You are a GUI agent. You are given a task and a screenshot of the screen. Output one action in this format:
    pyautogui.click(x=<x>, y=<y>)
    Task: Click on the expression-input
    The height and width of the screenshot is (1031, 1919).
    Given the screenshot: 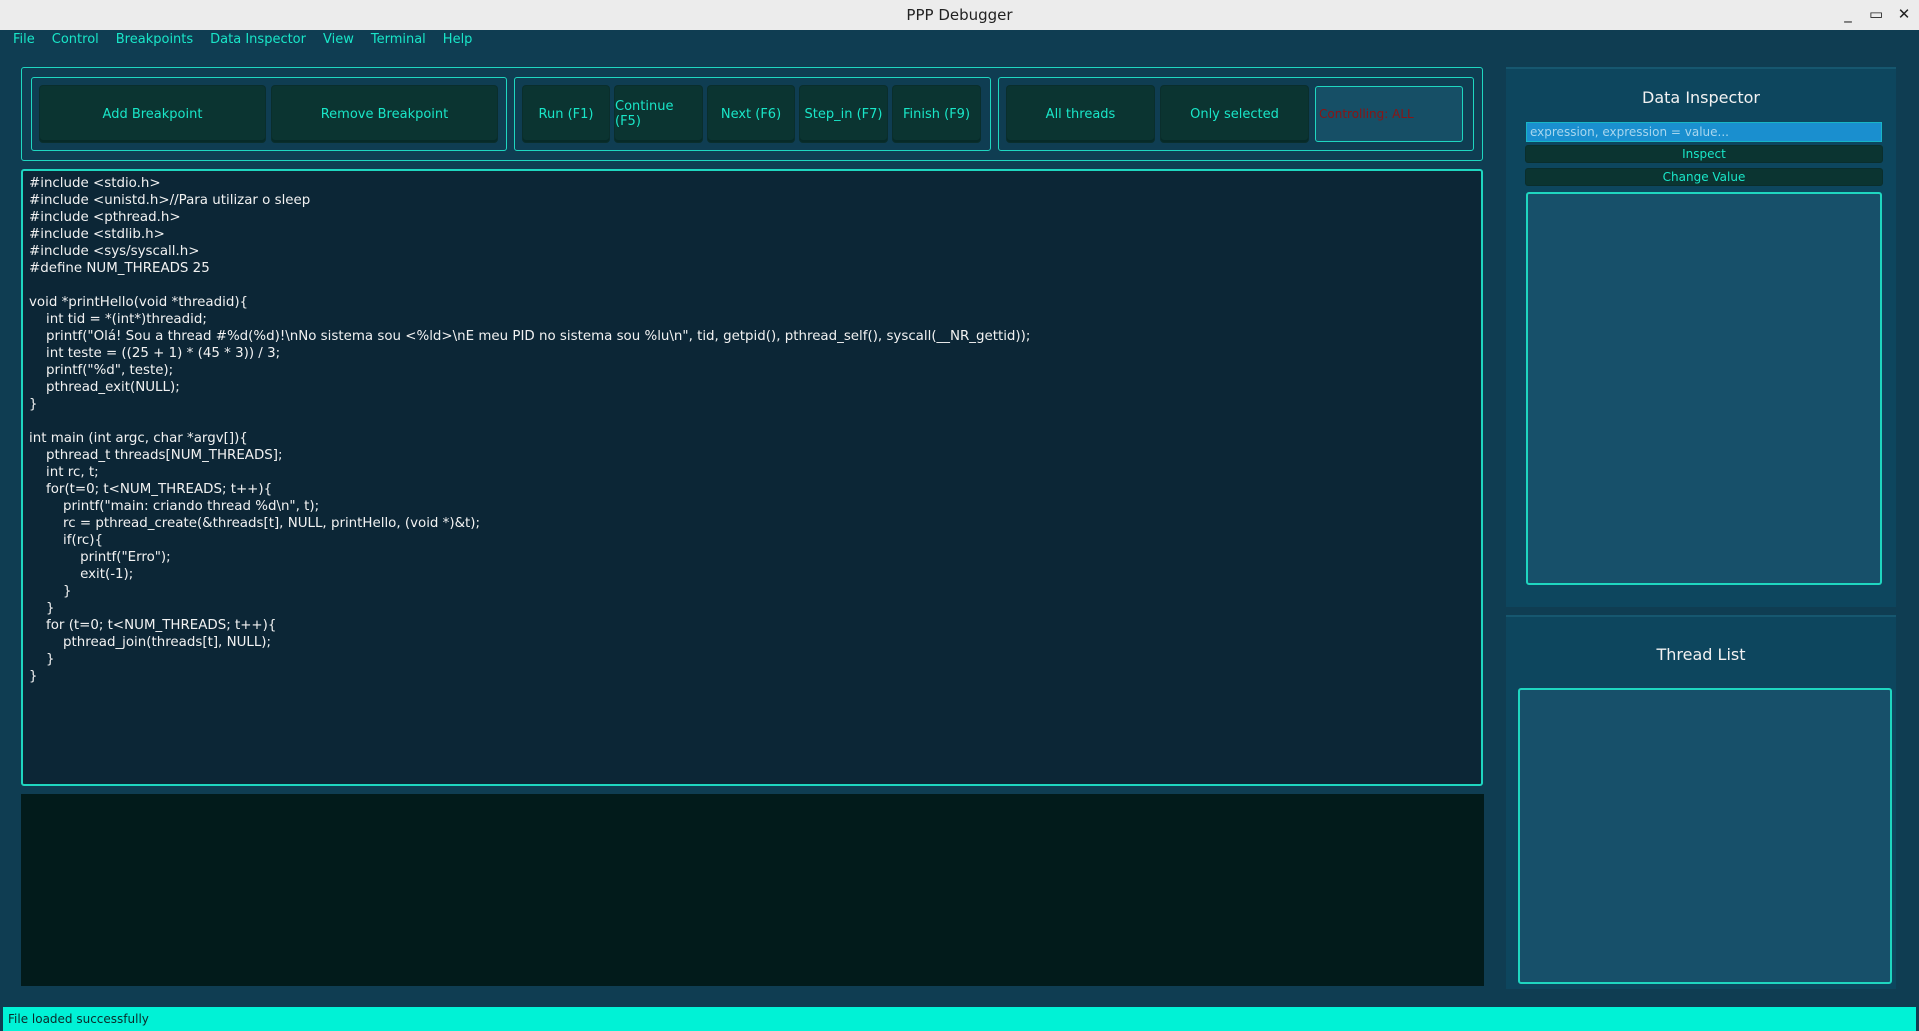 What is the action you would take?
    pyautogui.click(x=1704, y=132)
    